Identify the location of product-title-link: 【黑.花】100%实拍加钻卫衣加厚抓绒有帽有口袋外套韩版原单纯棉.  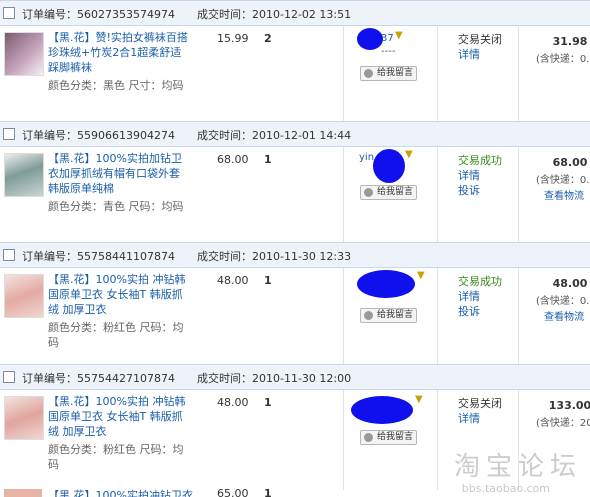
(118, 173).